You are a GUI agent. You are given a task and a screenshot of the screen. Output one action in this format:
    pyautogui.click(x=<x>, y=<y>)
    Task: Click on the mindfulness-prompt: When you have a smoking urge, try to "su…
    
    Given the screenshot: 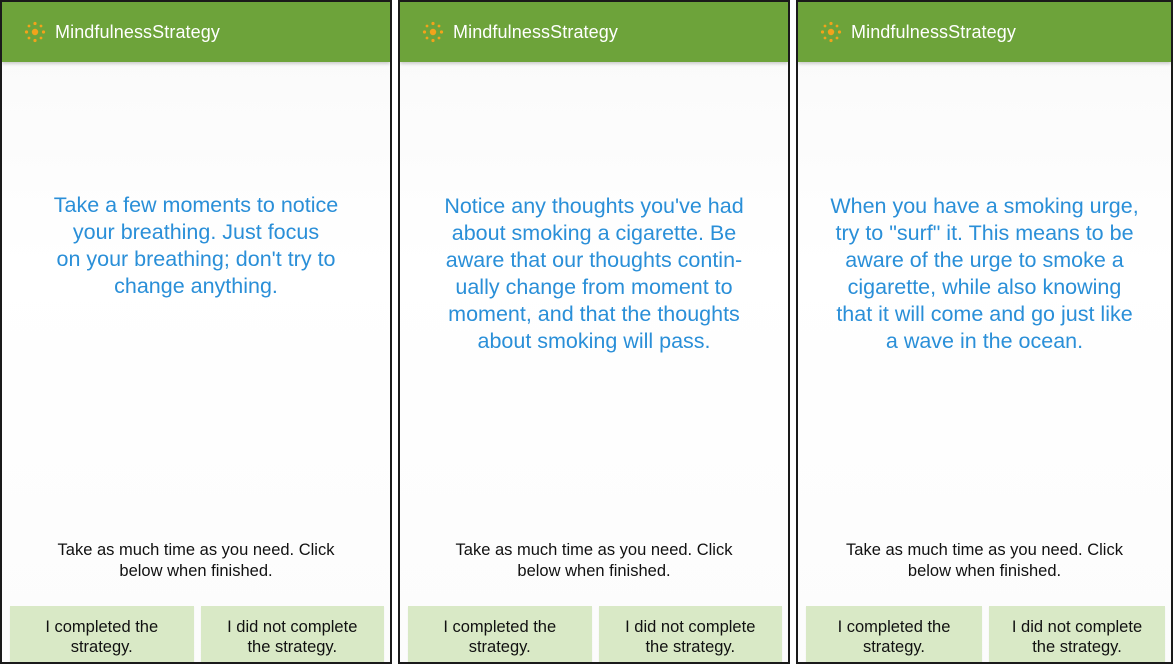 What is the action you would take?
    pyautogui.click(x=984, y=273)
    